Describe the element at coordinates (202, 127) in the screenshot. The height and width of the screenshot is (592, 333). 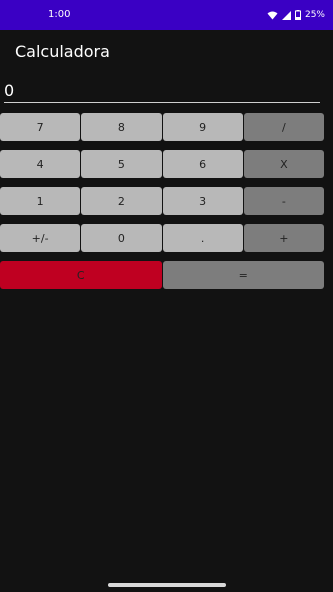
I see `key-9: 9` at that location.